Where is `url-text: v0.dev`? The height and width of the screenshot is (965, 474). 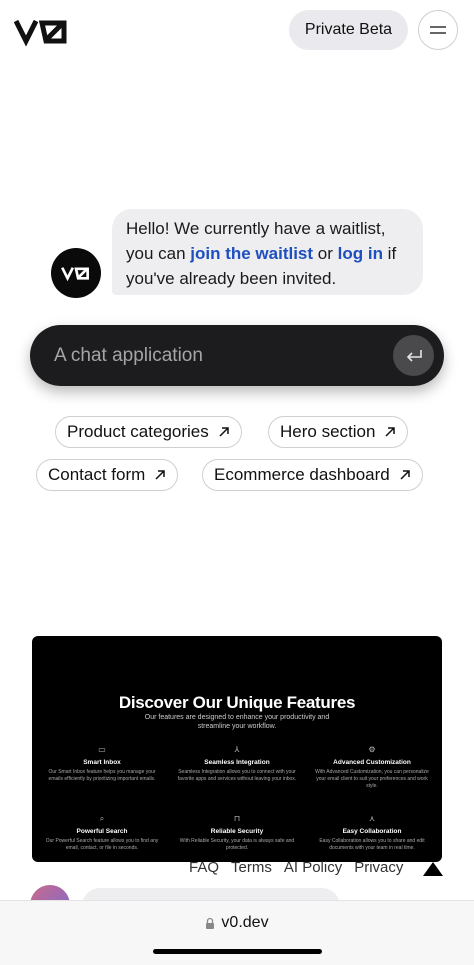
url-text: v0.dev is located at coordinates (245, 922).